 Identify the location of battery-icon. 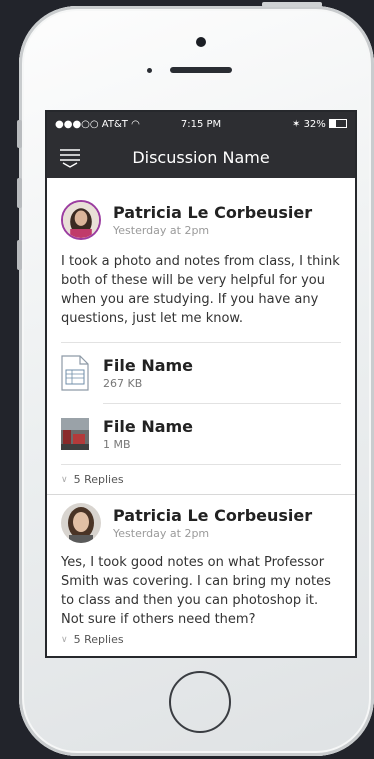
(337, 123).